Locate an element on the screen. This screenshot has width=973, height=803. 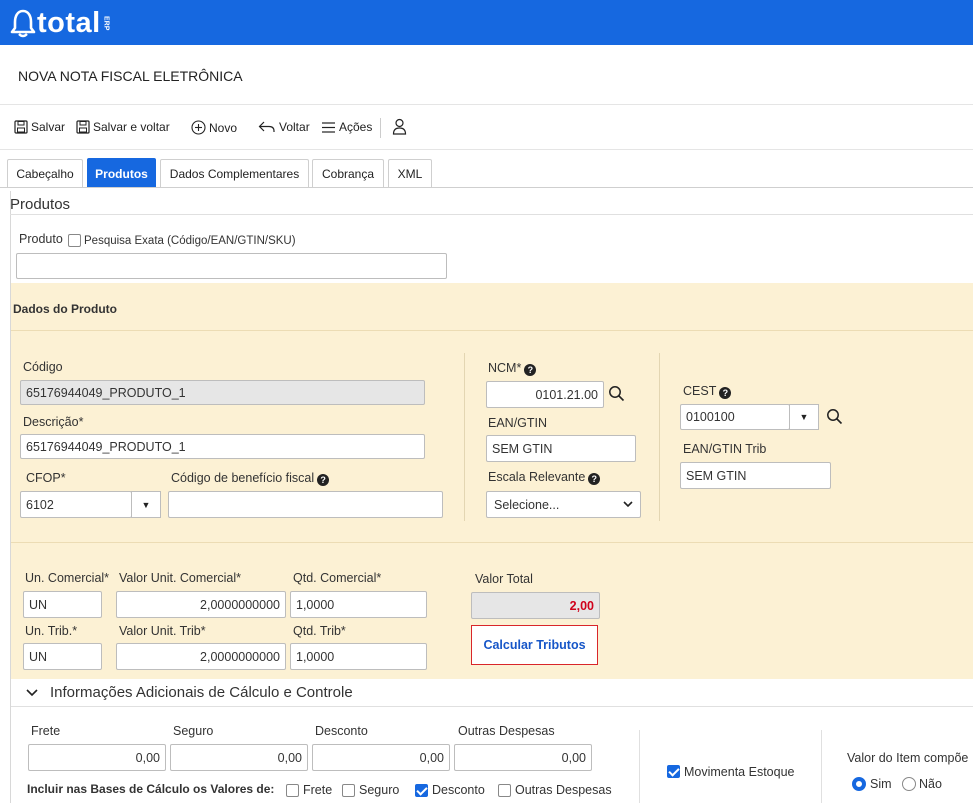
valor-unit-comercial-field: 2,0000000000 is located at coordinates (201, 604).